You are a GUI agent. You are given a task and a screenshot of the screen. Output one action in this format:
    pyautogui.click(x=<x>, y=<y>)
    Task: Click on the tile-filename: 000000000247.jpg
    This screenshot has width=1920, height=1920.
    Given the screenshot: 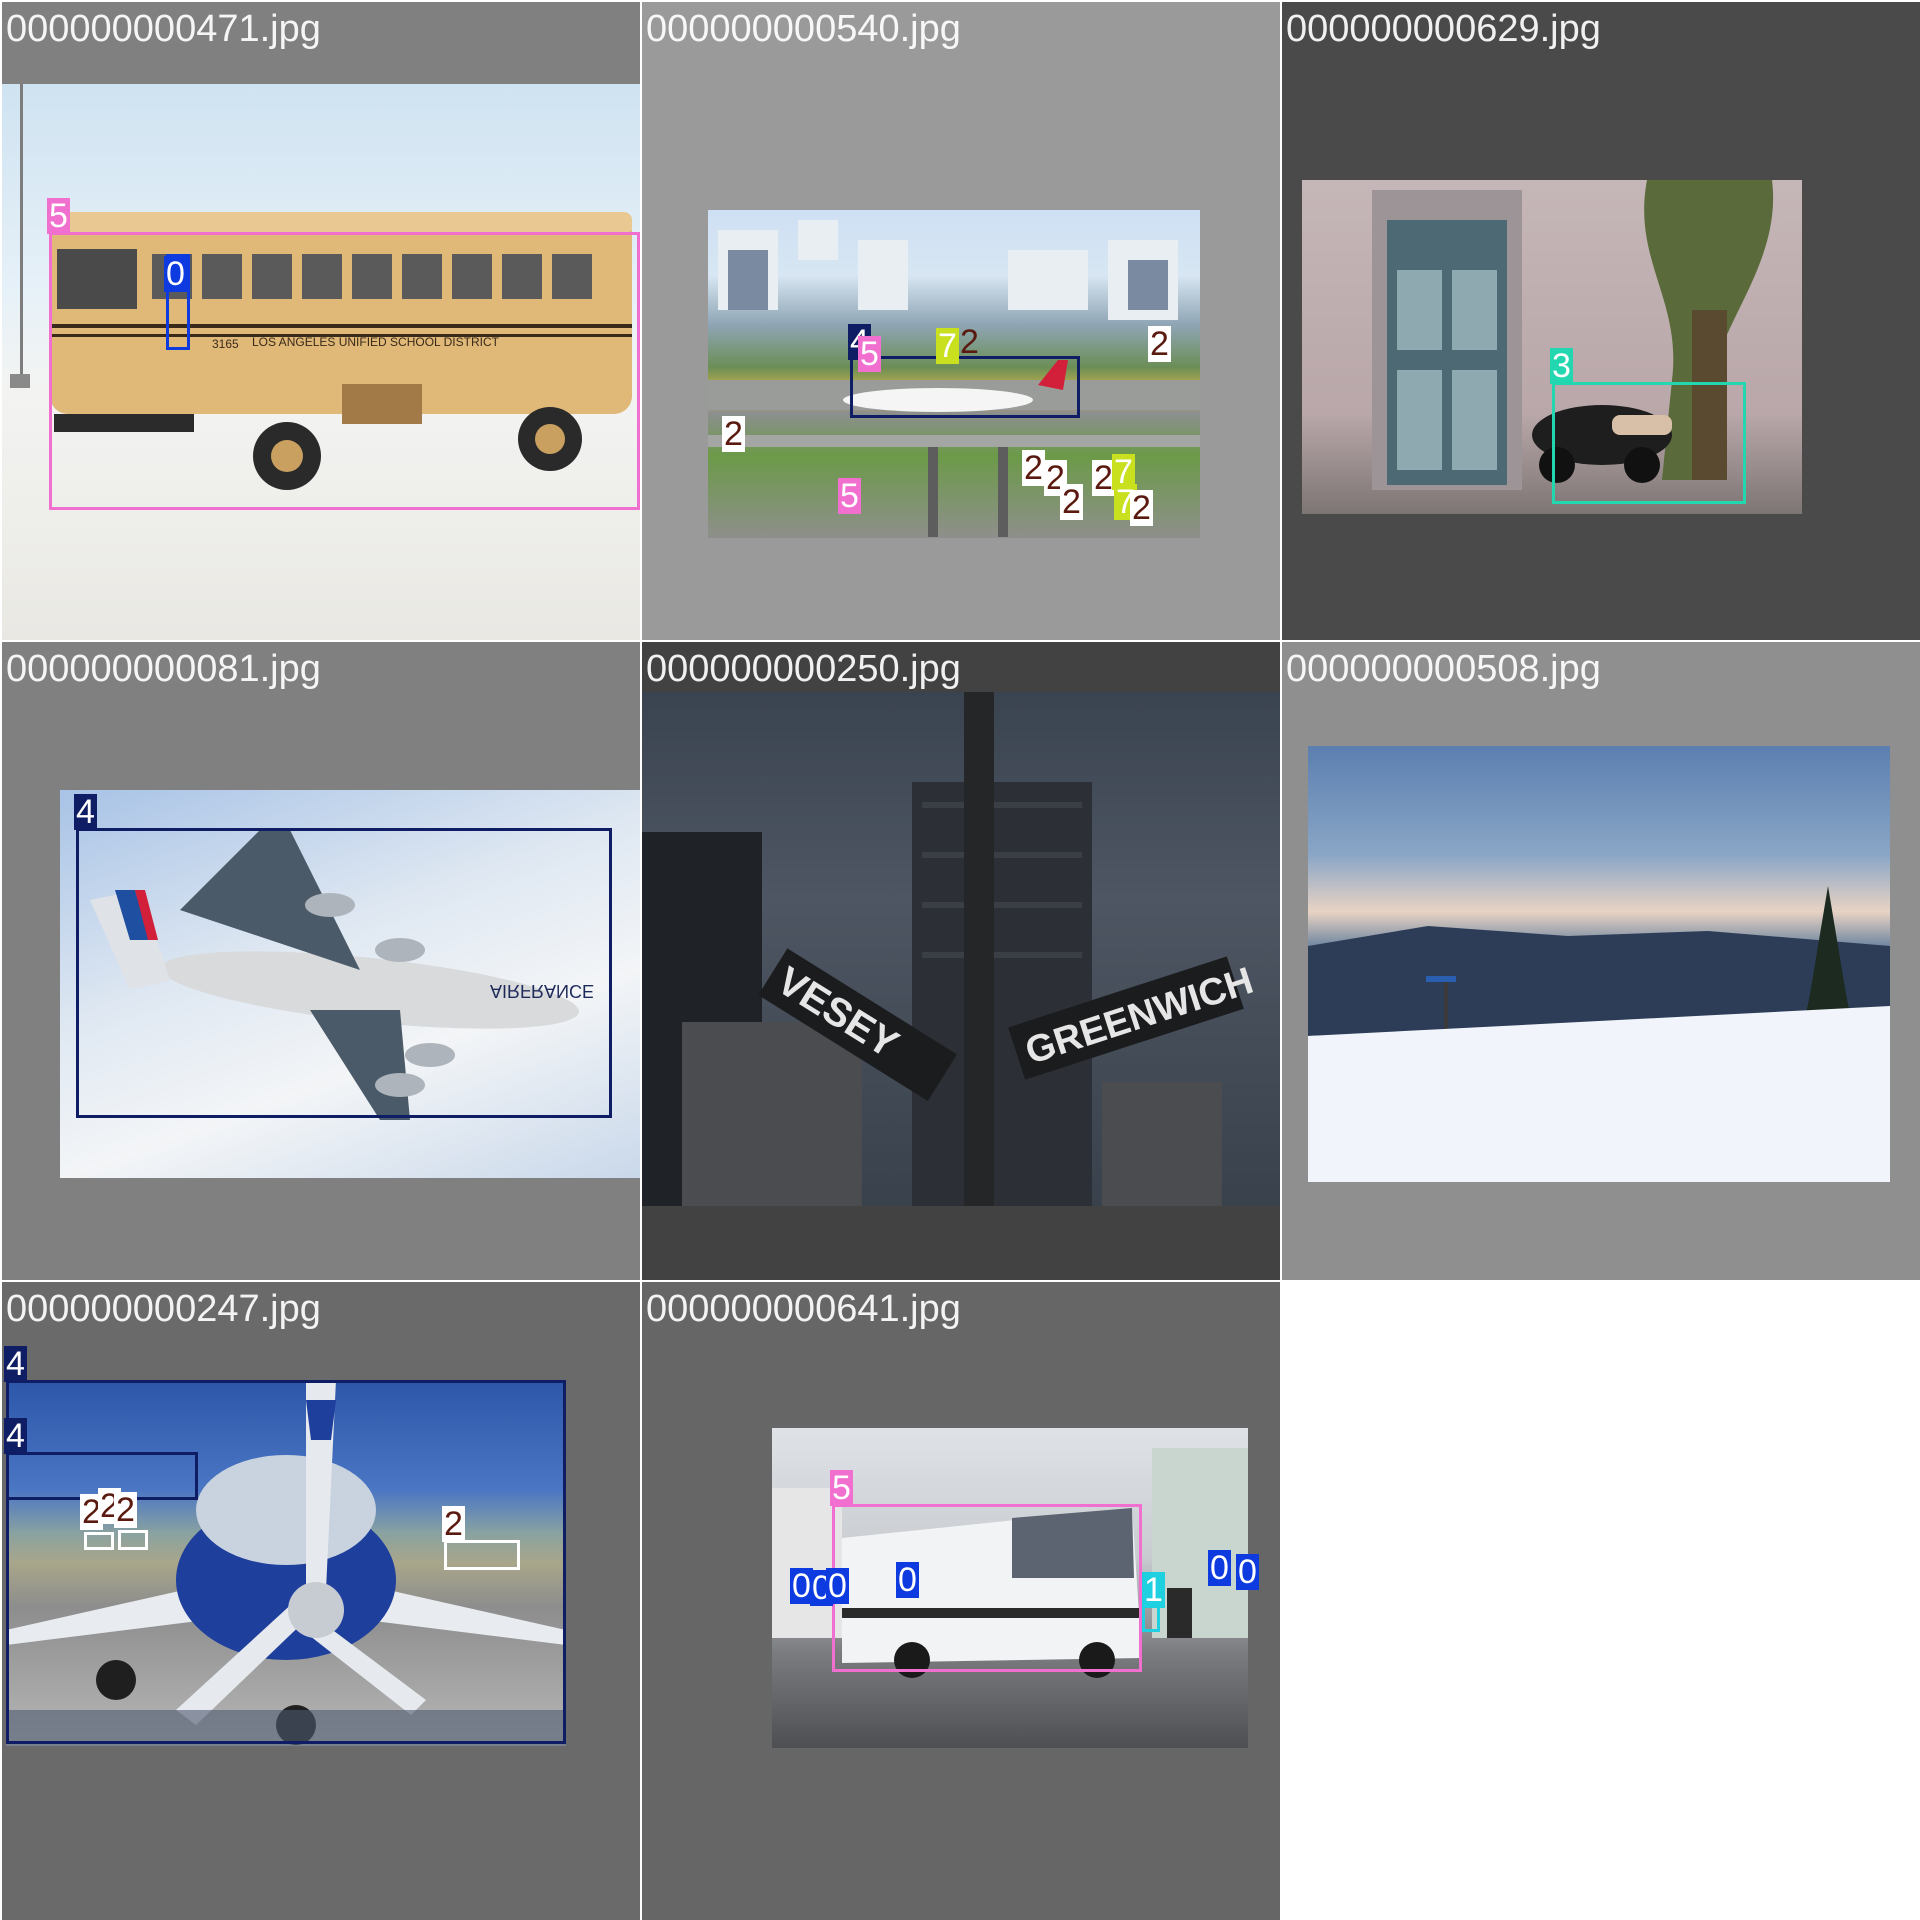 What is the action you would take?
    pyautogui.click(x=163, y=1309)
    